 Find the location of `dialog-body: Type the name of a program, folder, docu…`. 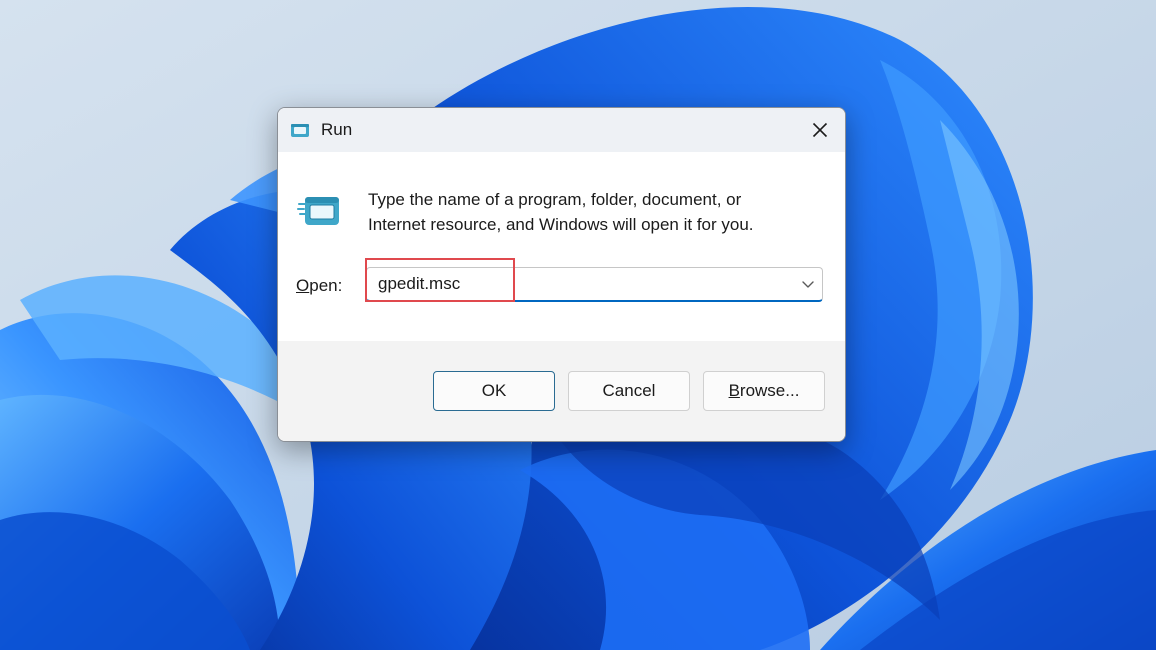

dialog-body: Type the name of a program, folder, docu… is located at coordinates (561, 246).